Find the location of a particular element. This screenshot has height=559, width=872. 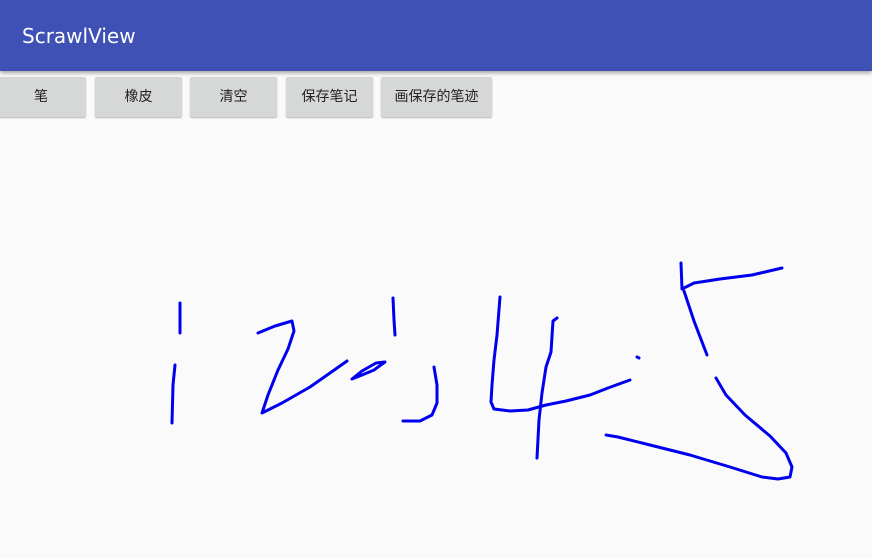

stroke-digit-3-bottom is located at coordinates (420, 394).